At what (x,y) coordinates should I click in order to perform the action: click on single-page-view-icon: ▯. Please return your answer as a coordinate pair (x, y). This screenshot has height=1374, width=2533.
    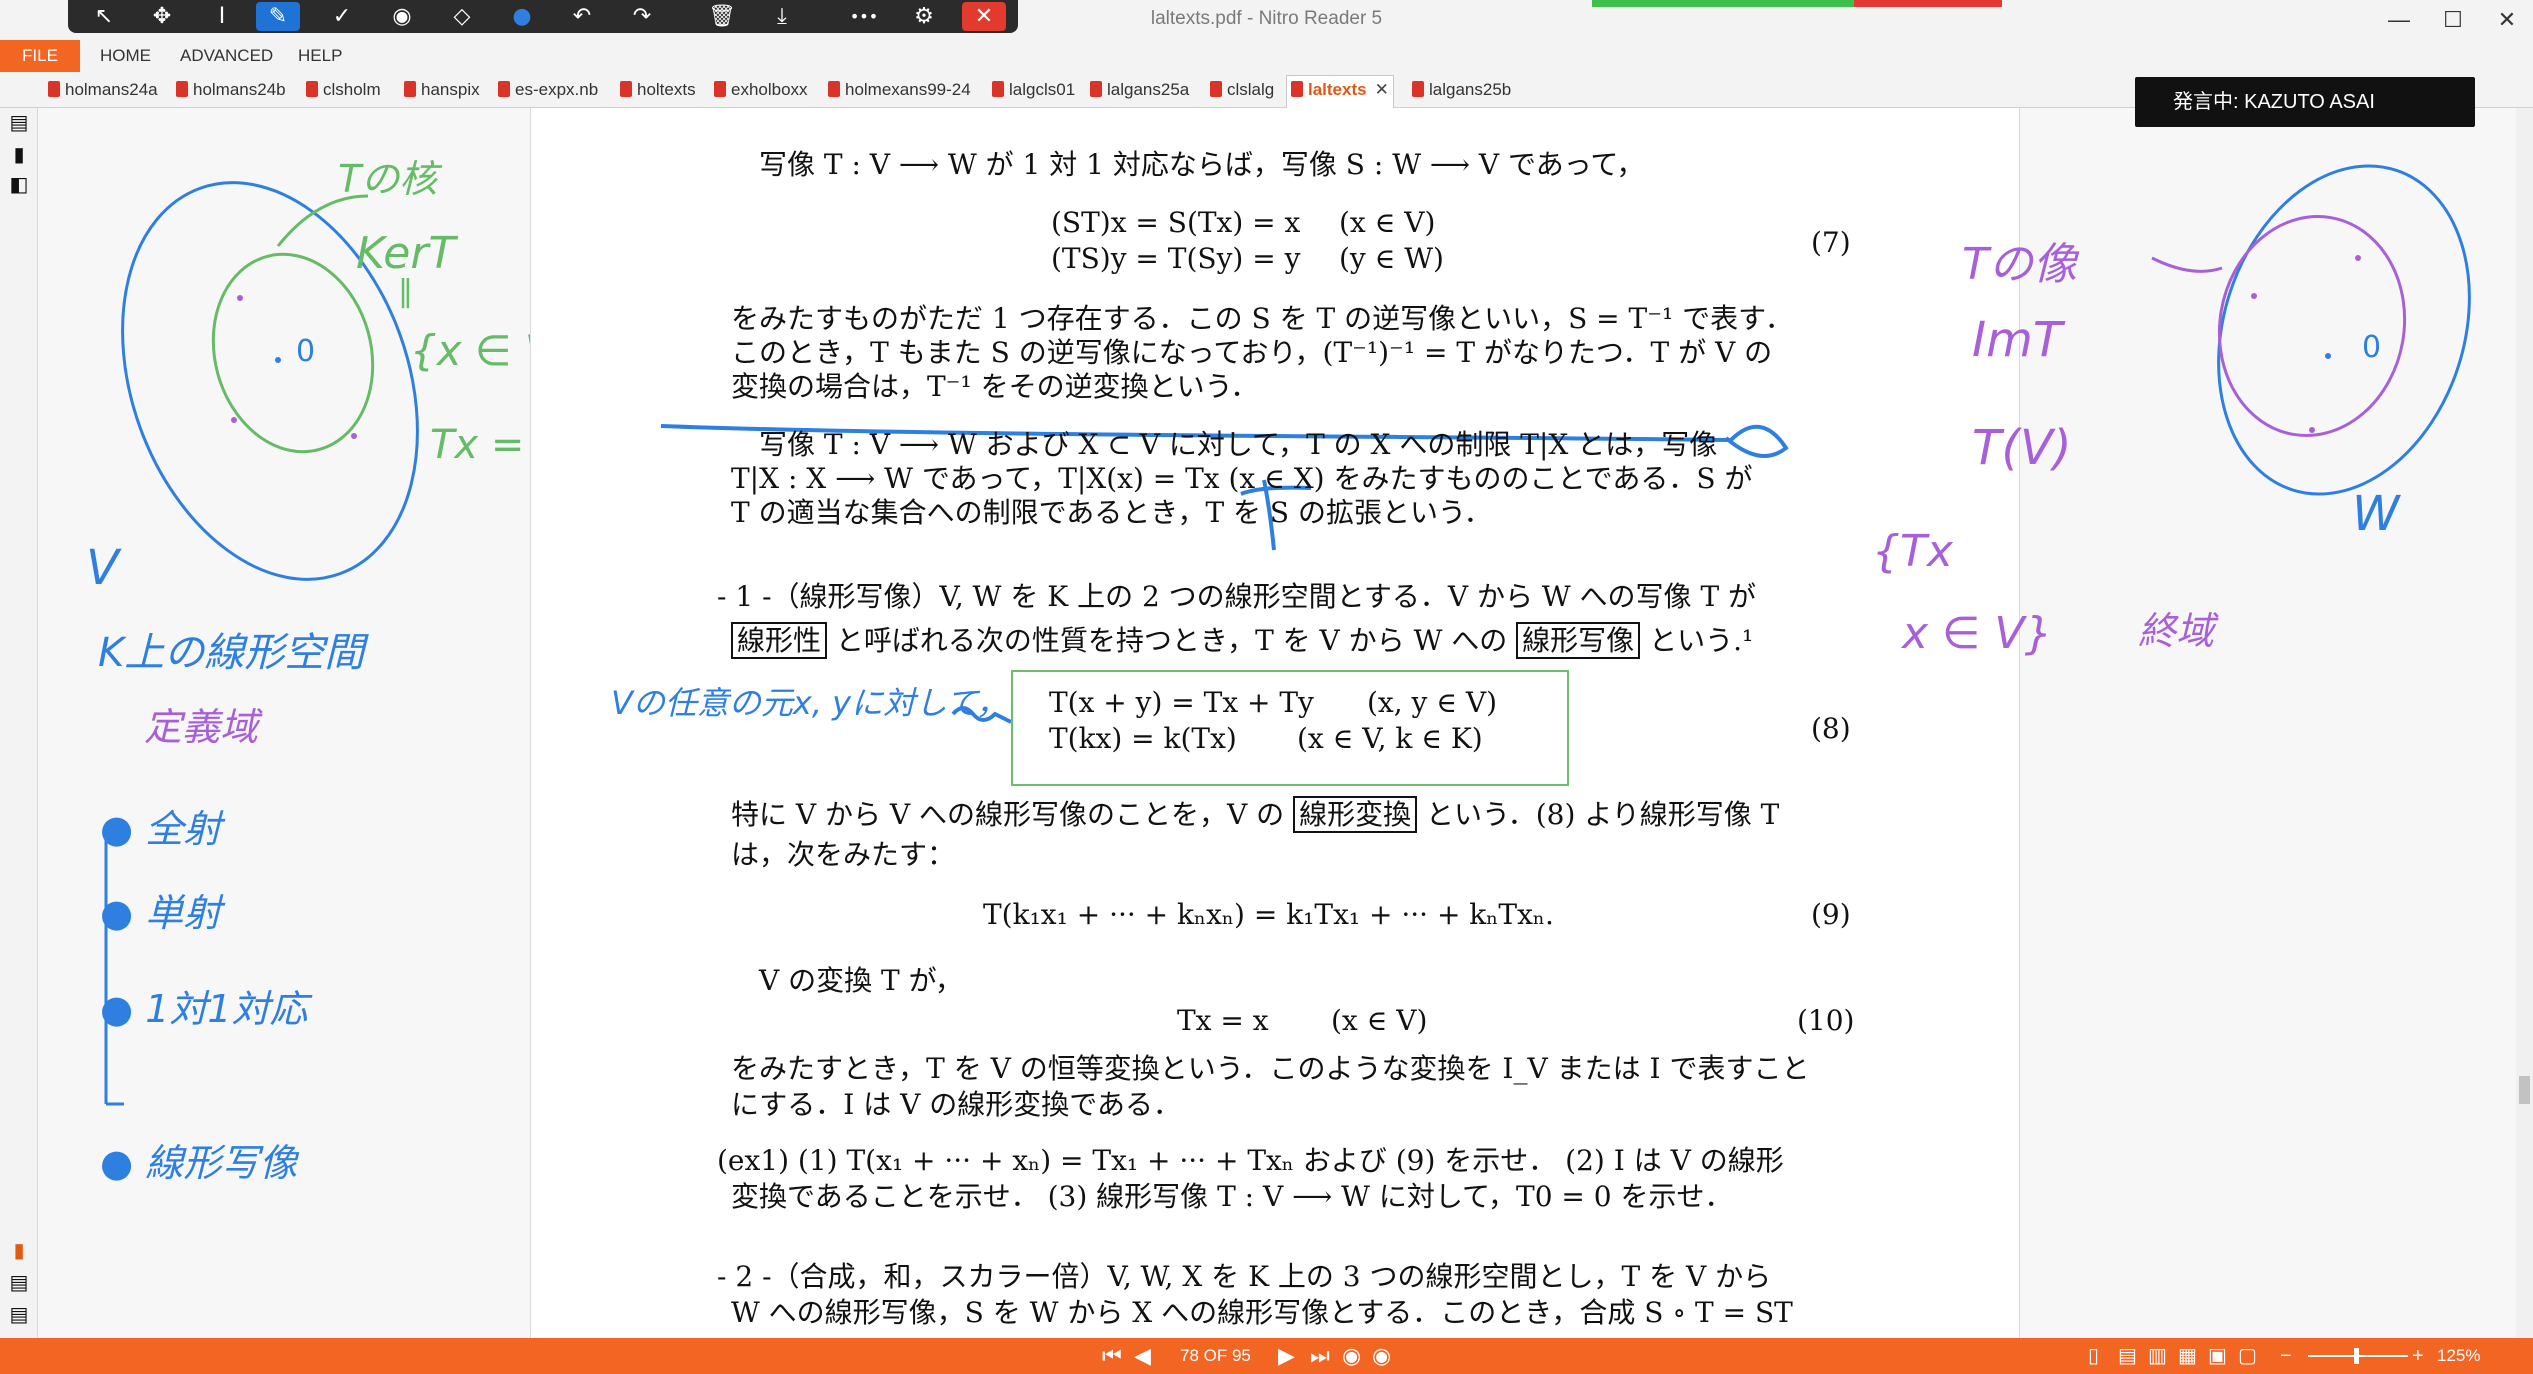
    Looking at the image, I should click on (2093, 1356).